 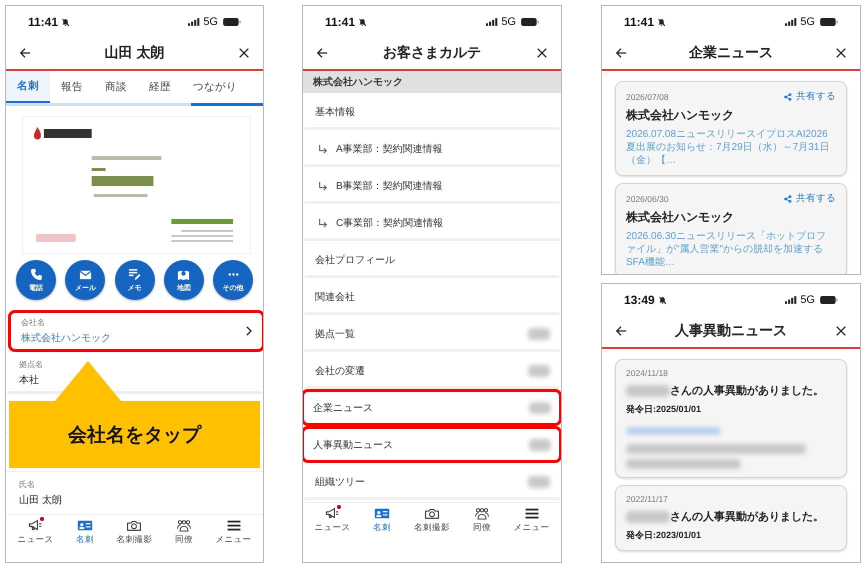 I want to click on field-value: 株式会社ハンモック, so click(x=66, y=338).